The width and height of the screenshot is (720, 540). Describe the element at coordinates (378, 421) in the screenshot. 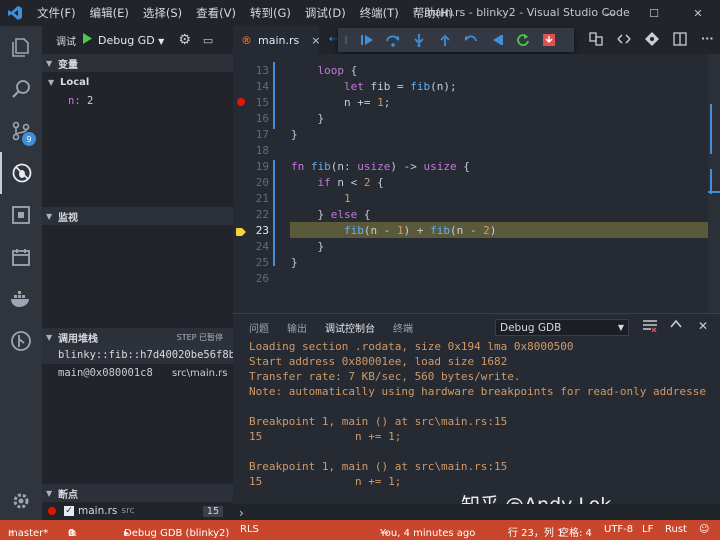

I see `console-line: Breakpoint 1, main () at src\main.rs:15` at that location.